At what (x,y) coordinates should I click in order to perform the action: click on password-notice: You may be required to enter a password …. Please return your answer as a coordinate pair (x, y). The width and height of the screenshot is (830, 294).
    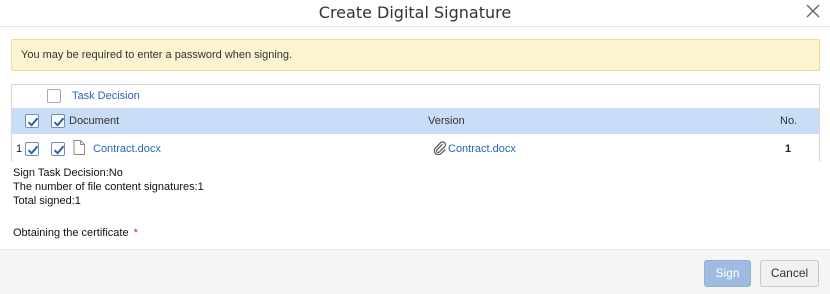
    Looking at the image, I should click on (415, 55).